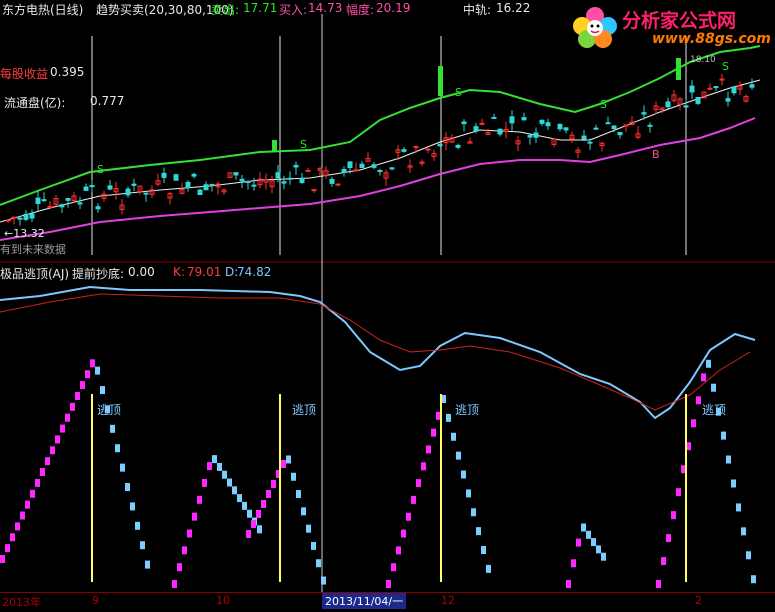 The height and width of the screenshot is (612, 775). What do you see at coordinates (477, 10) in the screenshot?
I see `mid-rail-label: 中轨:` at bounding box center [477, 10].